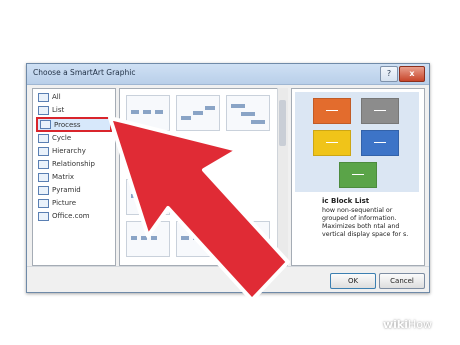  What do you see at coordinates (420, 324) in the screenshot?
I see `watermark-how: How` at bounding box center [420, 324].